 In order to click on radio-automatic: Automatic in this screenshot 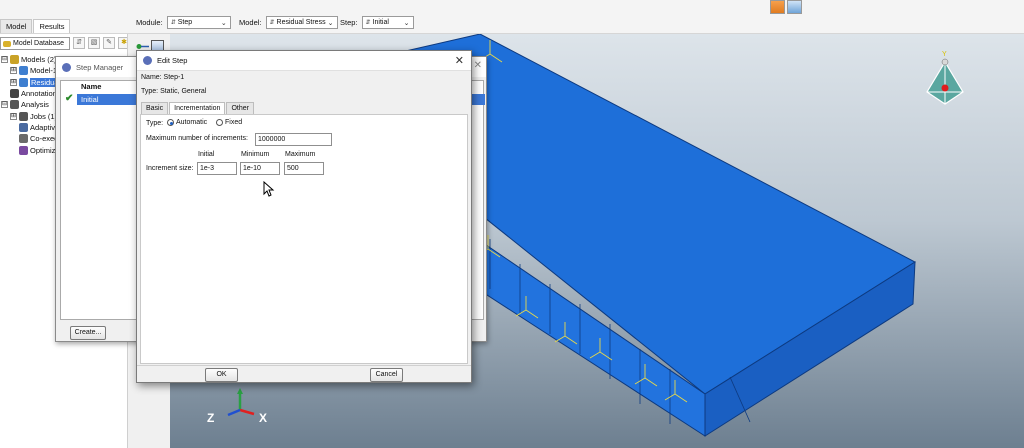, I will do `click(187, 122)`.